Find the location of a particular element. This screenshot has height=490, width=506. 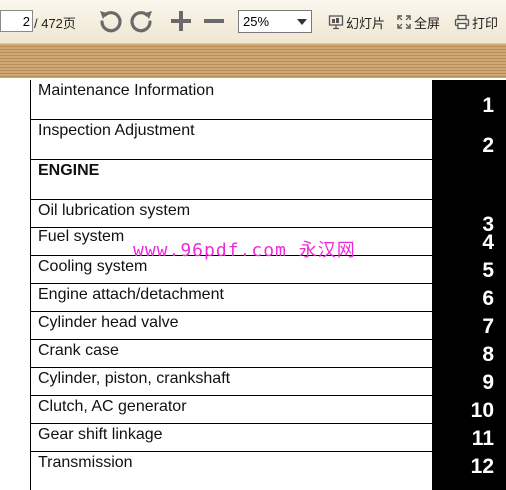

watermark-text: www.96pdf.com 永汉网 is located at coordinates (244, 250).